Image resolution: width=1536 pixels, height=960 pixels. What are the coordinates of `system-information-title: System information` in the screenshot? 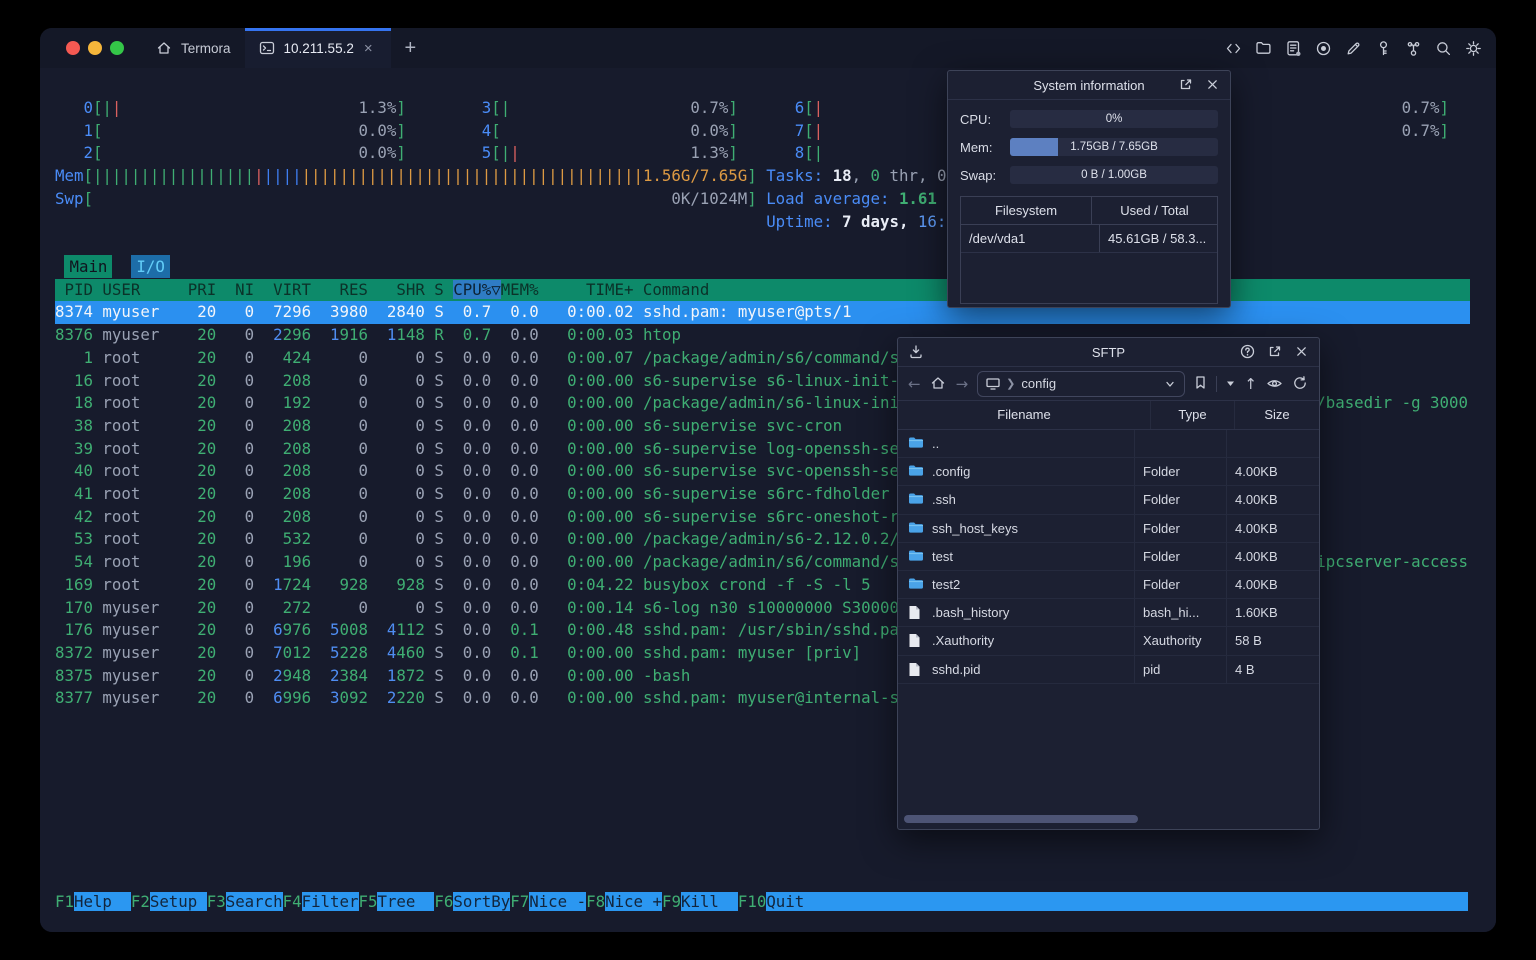 It's located at (1089, 85).